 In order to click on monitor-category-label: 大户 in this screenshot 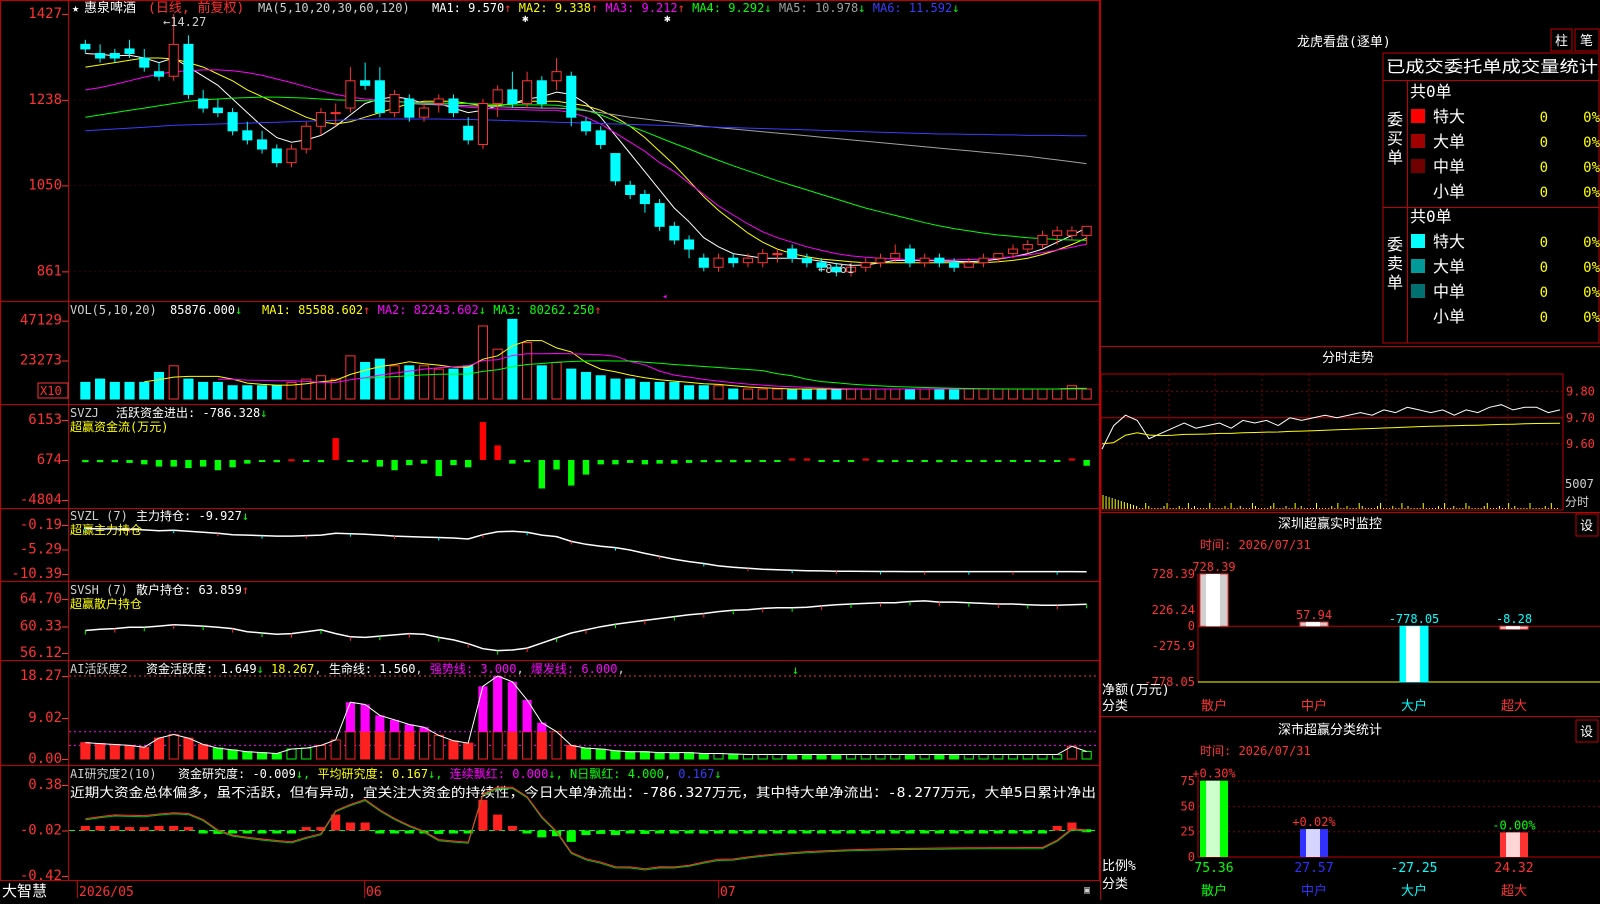, I will do `click(1414, 706)`.